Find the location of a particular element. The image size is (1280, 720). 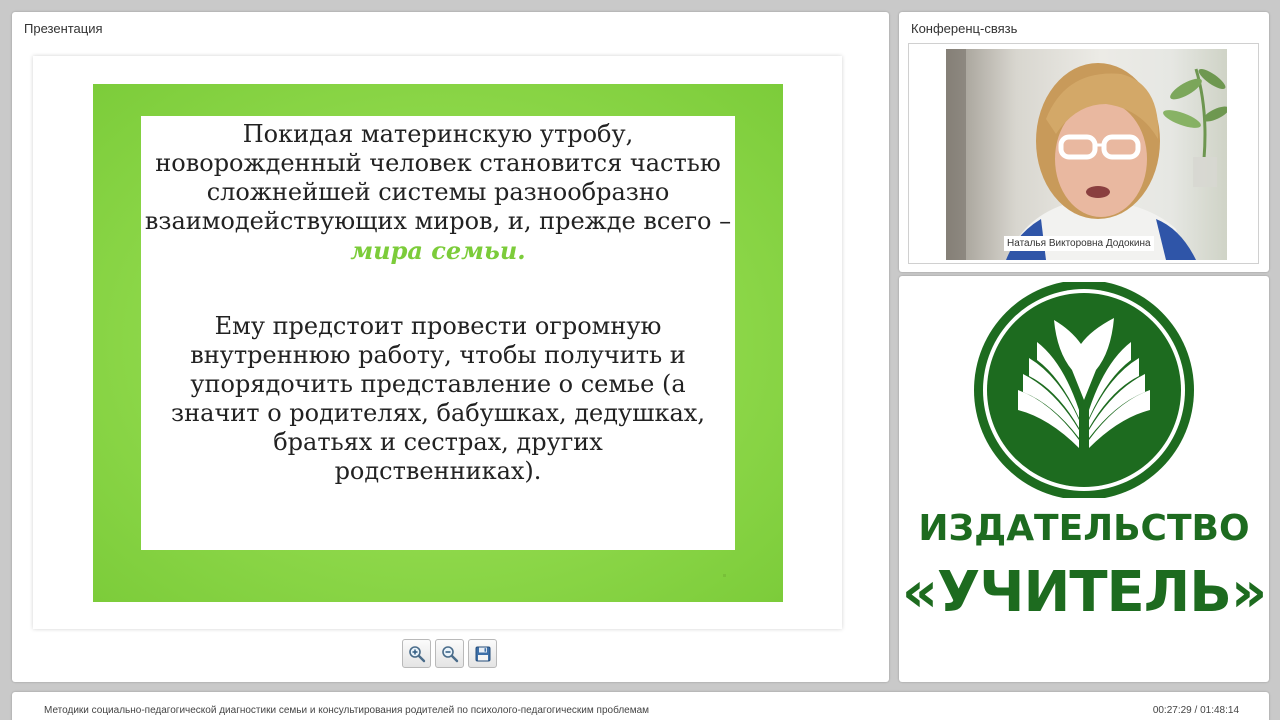

slide-marker is located at coordinates (724, 575).